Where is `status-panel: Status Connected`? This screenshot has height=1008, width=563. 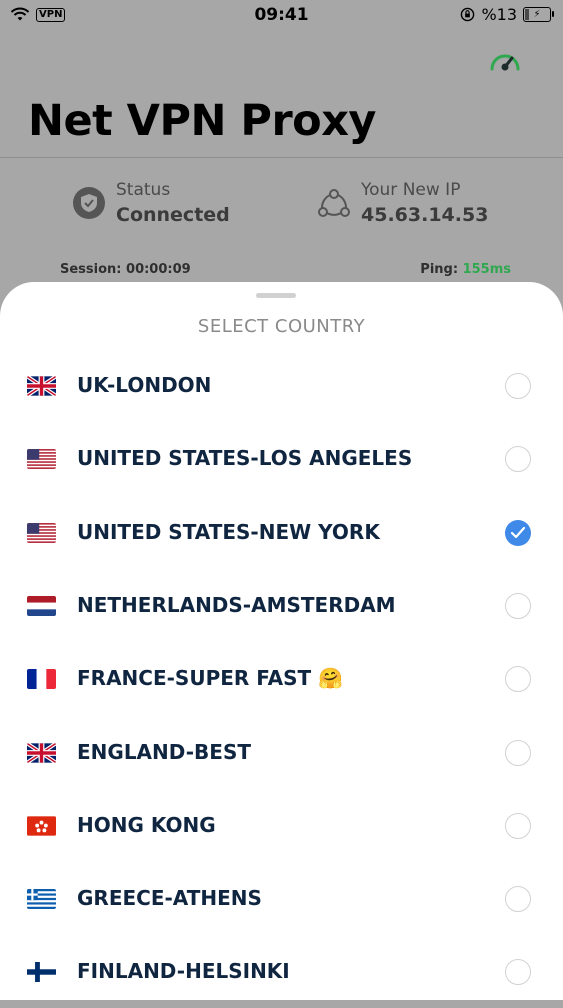
status-panel: Status Connected is located at coordinates (151, 203).